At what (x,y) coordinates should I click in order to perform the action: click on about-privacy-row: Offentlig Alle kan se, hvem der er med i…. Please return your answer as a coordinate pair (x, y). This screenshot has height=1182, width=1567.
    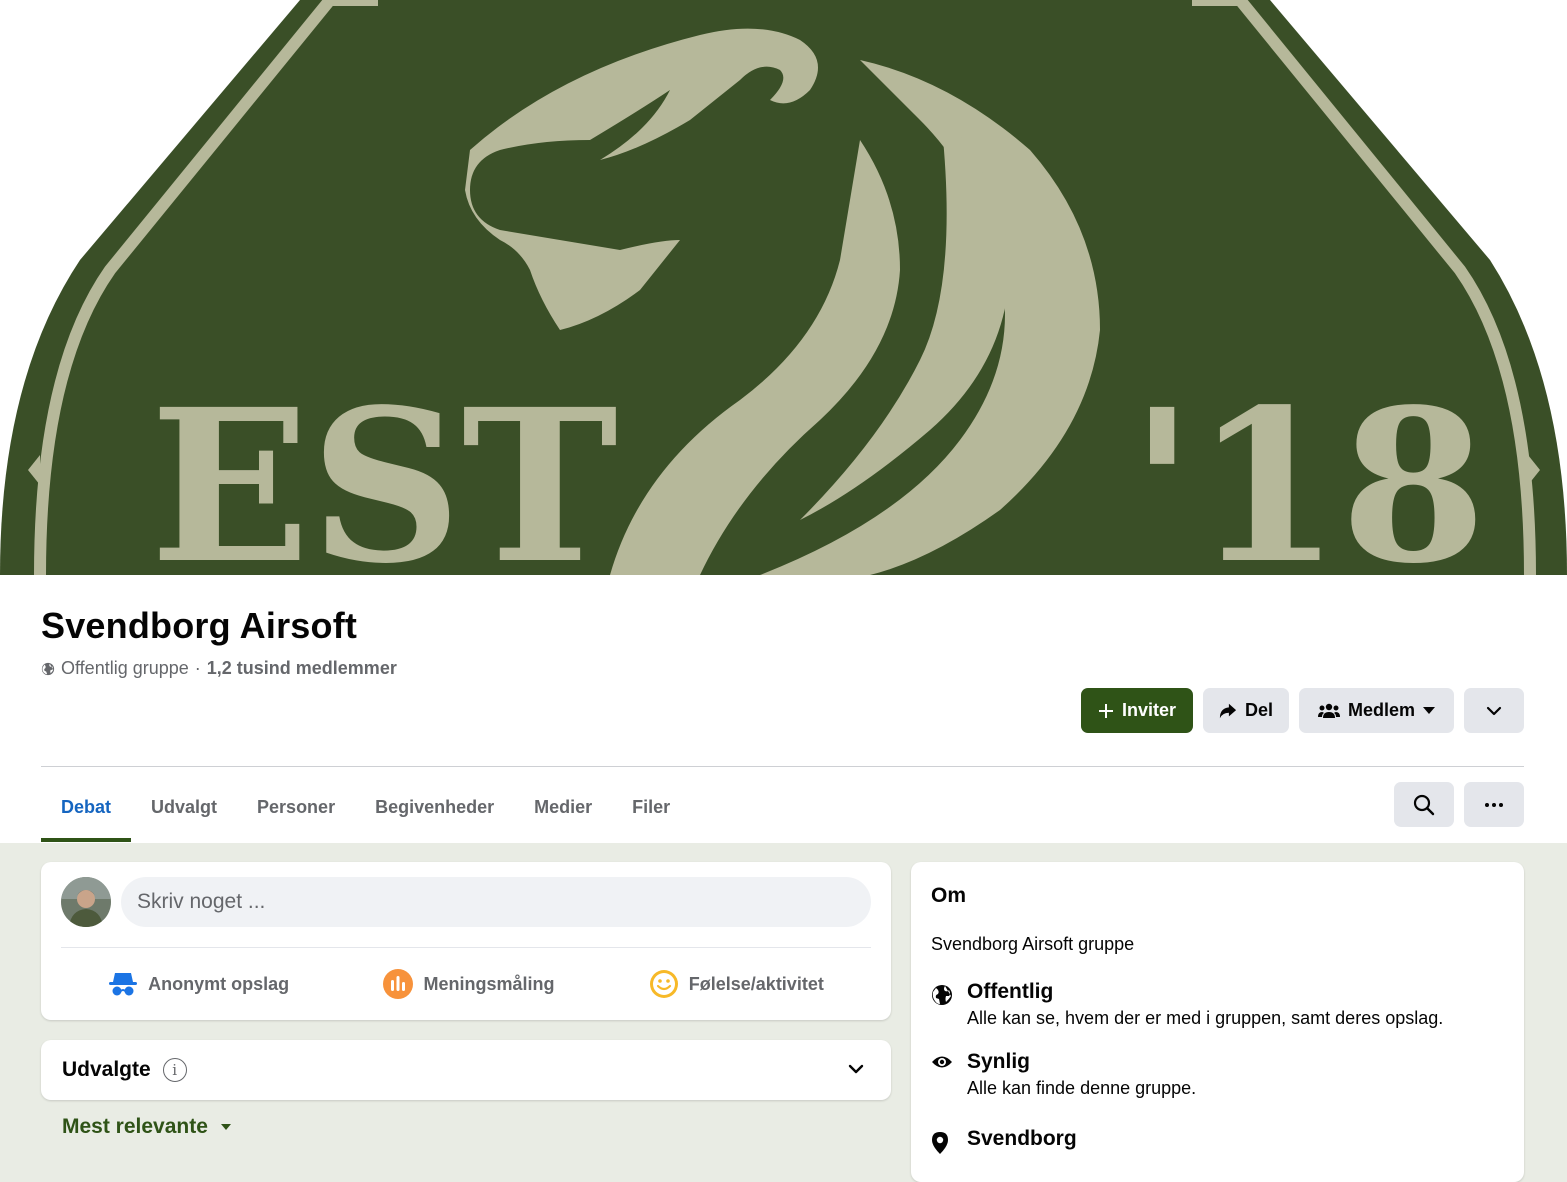
    Looking at the image, I should click on (1187, 1004).